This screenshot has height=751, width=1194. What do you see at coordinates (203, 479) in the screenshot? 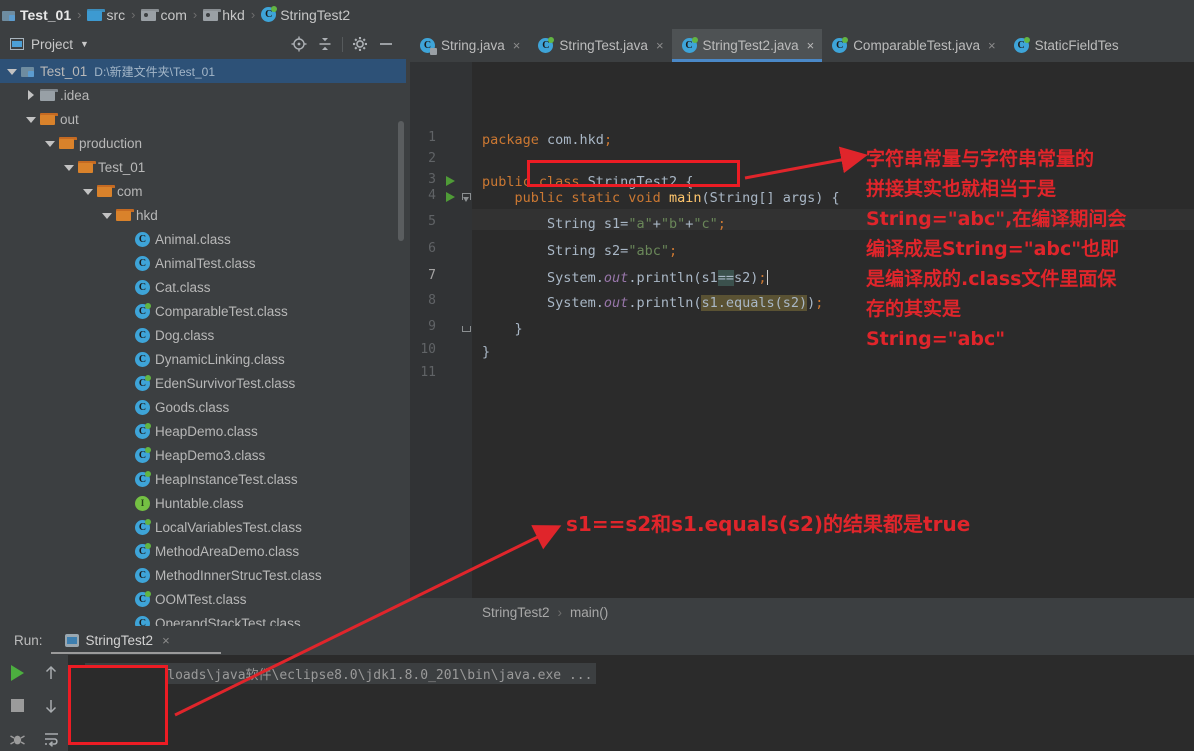
I see `tree-item: C HeapInstanceTest.class` at bounding box center [203, 479].